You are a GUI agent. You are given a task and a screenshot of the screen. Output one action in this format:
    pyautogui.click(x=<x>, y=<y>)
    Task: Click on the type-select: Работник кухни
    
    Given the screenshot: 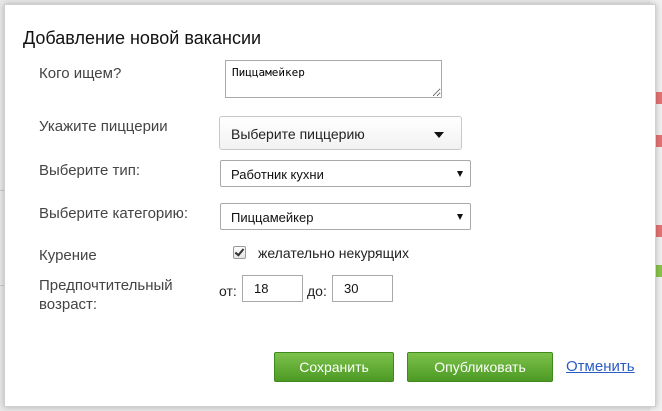 What is the action you would take?
    pyautogui.click(x=345, y=173)
    